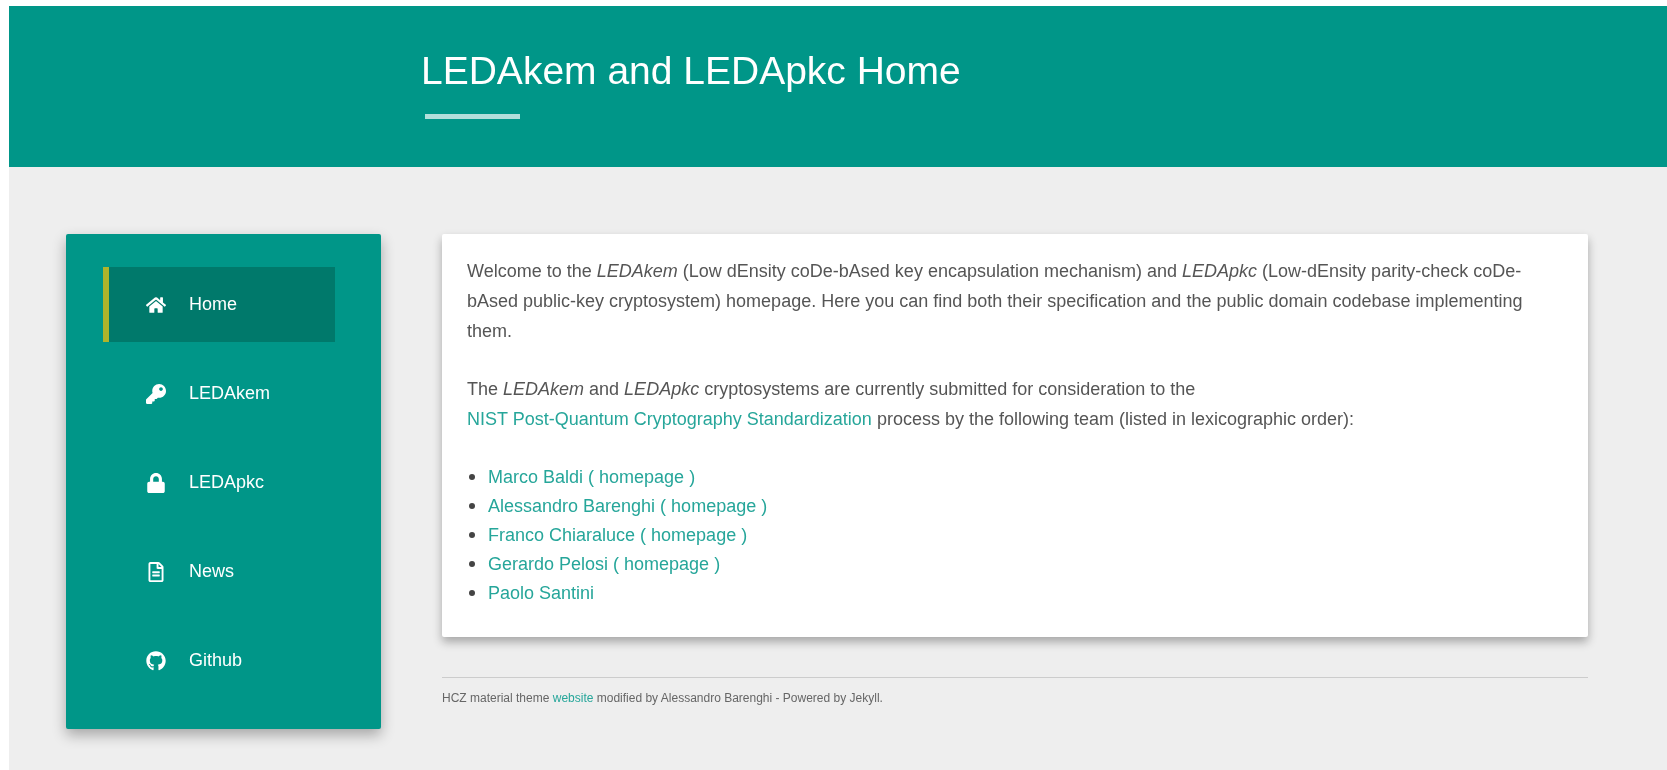 This screenshot has width=1667, height=770. Describe the element at coordinates (219, 482) in the screenshot. I see `sidebar-item: LEDApkc` at that location.